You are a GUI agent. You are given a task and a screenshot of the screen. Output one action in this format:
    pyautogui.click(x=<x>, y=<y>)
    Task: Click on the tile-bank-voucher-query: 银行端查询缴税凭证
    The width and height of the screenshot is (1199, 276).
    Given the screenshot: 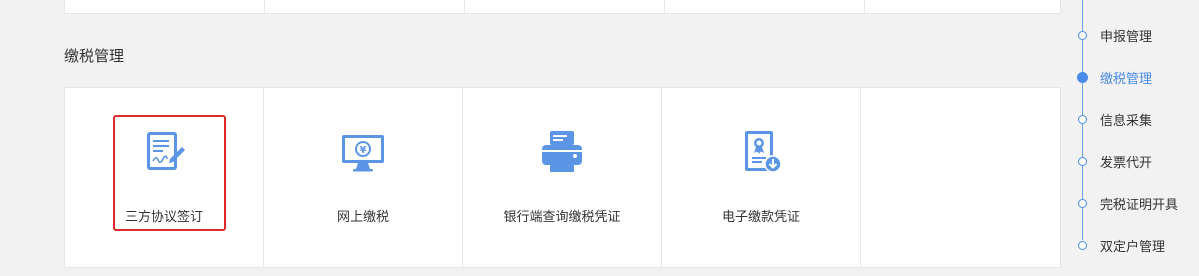 What is the action you would take?
    pyautogui.click(x=562, y=177)
    